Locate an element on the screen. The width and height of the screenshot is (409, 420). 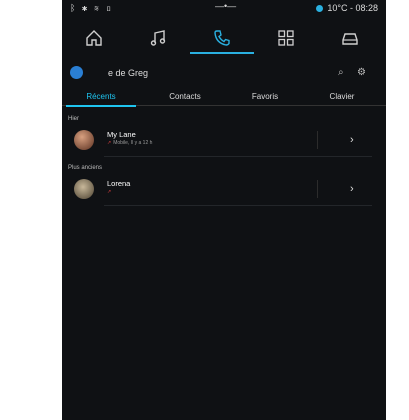
contact-name: Lorena is located at coordinates (119, 183).